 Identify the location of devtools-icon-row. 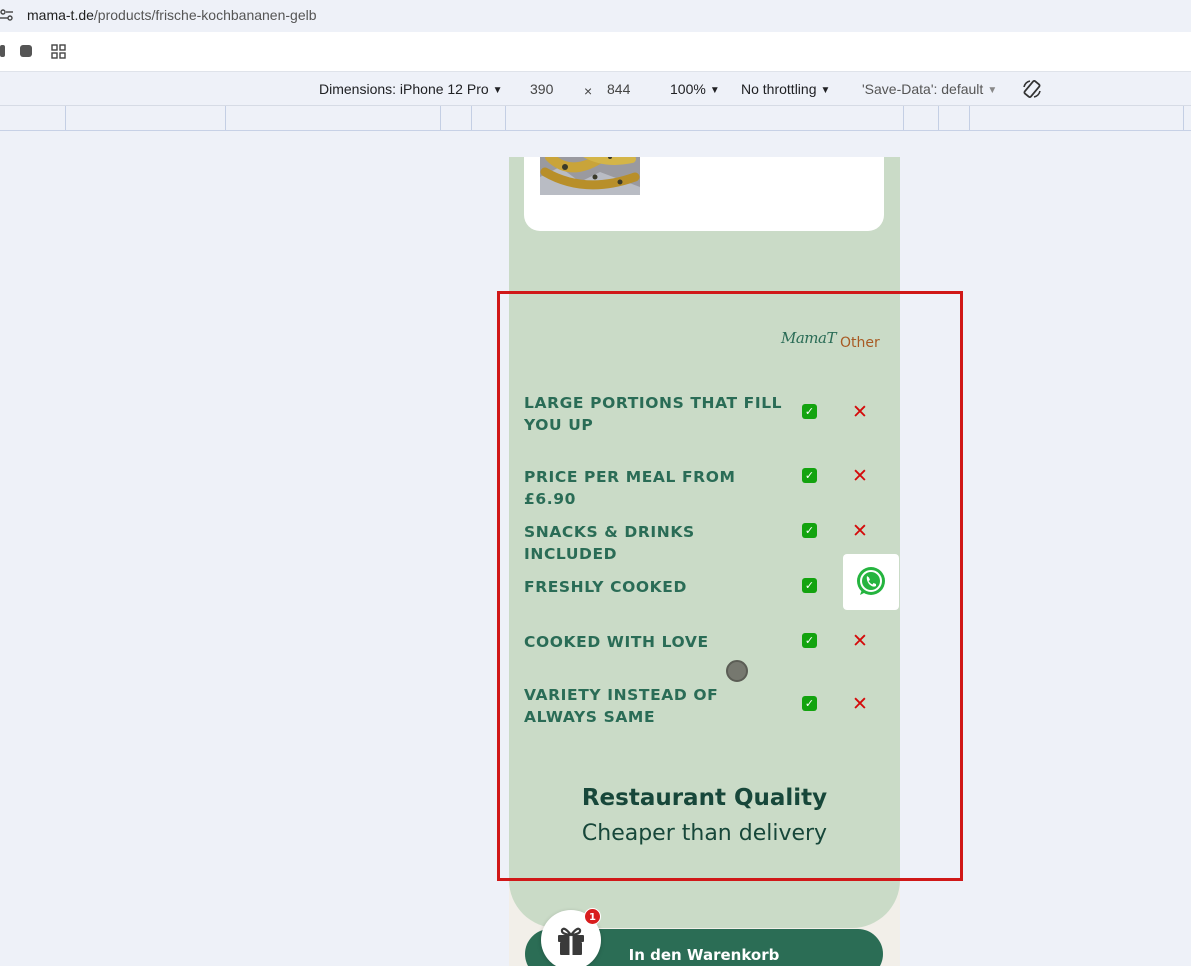
(595, 52).